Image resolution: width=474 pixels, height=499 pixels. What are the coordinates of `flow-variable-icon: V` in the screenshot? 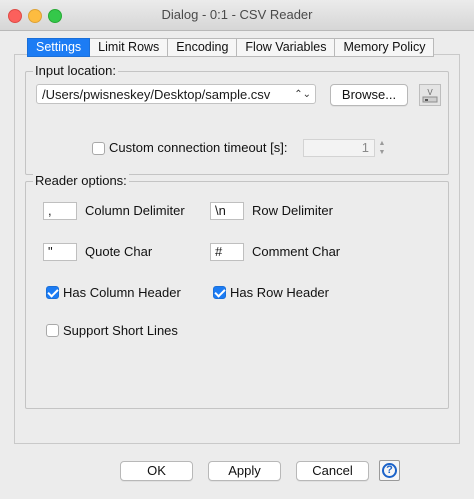 It's located at (430, 95).